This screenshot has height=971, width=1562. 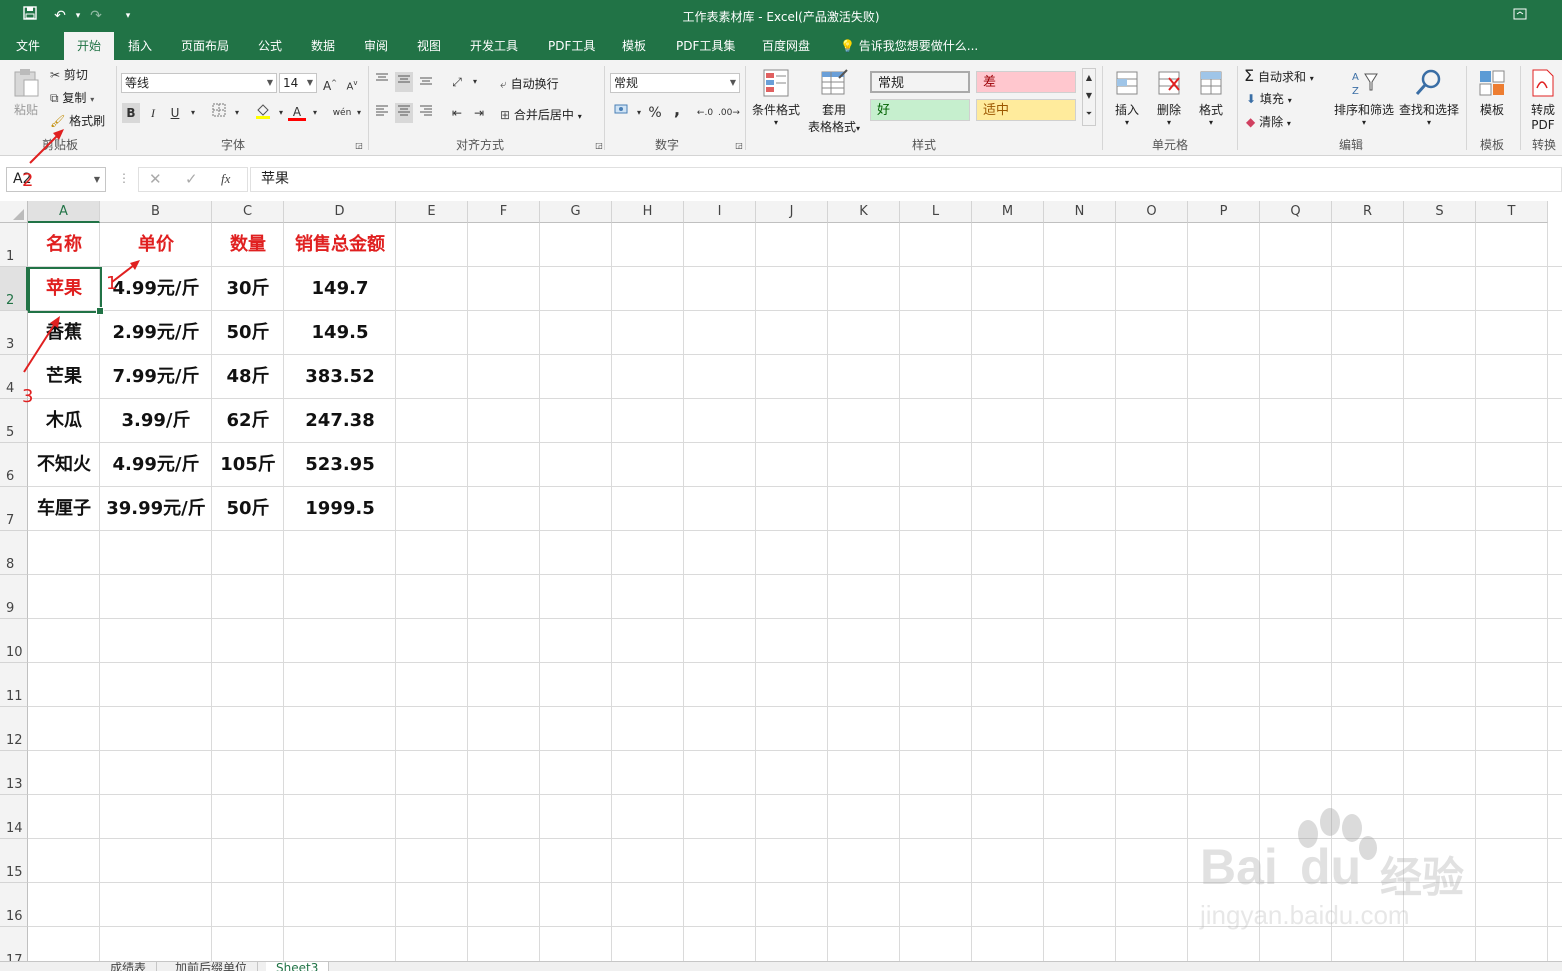 I want to click on baidu-watermark: Bai du 经验 jingyan.baidu.com, so click(x=1340, y=870).